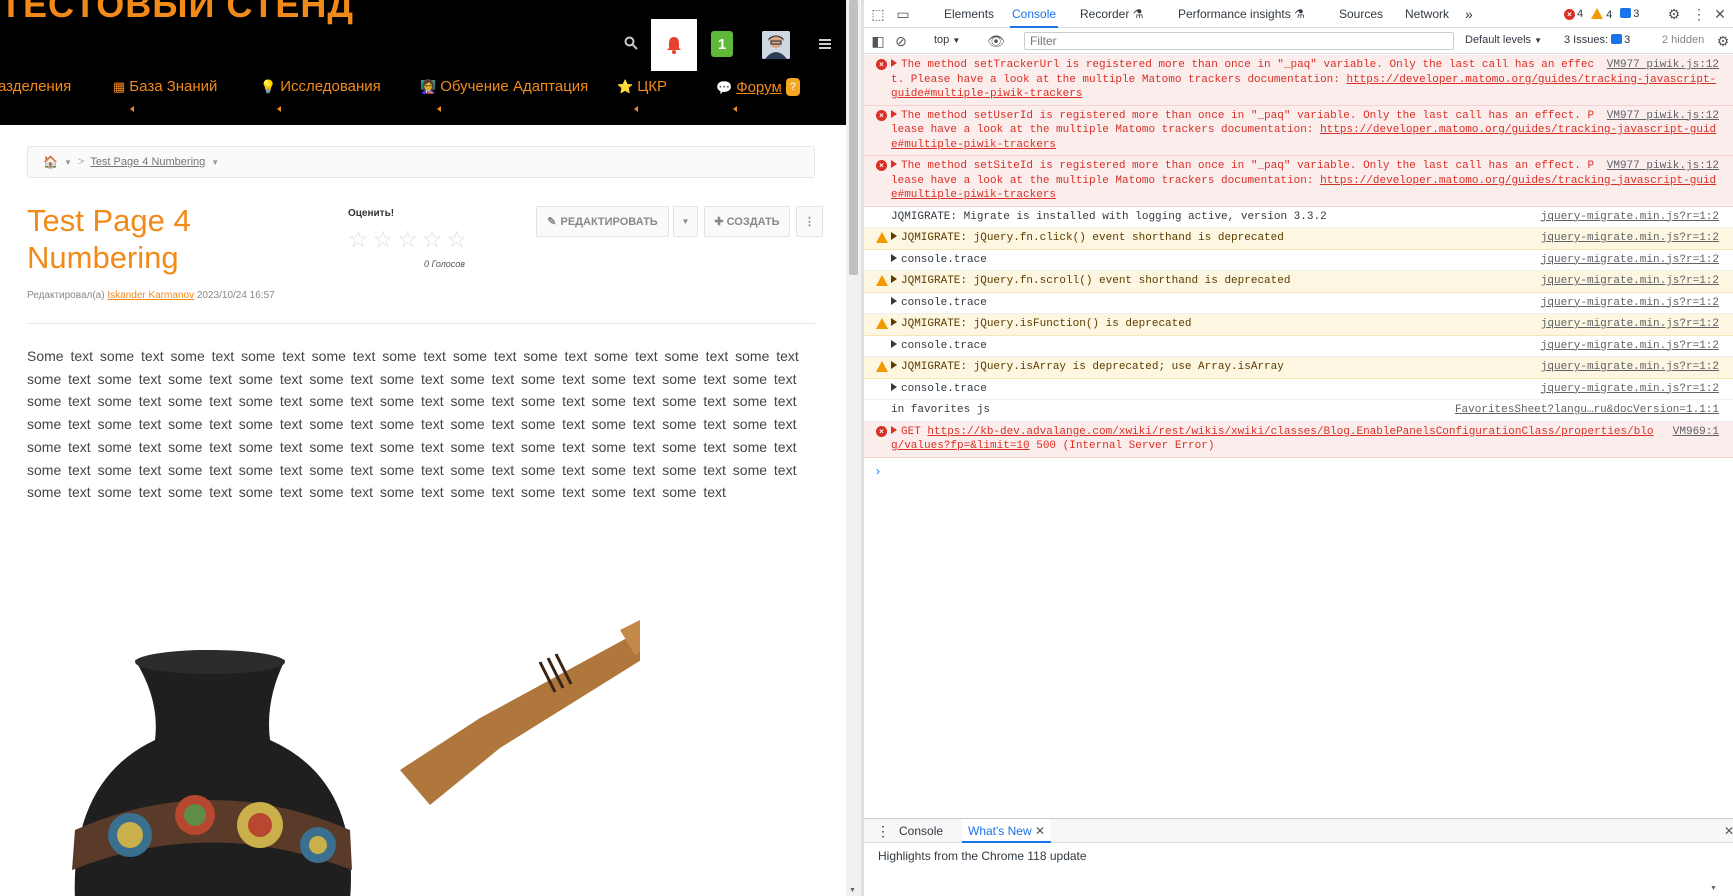 The height and width of the screenshot is (896, 1733). Describe the element at coordinates (1601, 14) in the screenshot. I see `console-counters: × 4 4 3` at that location.